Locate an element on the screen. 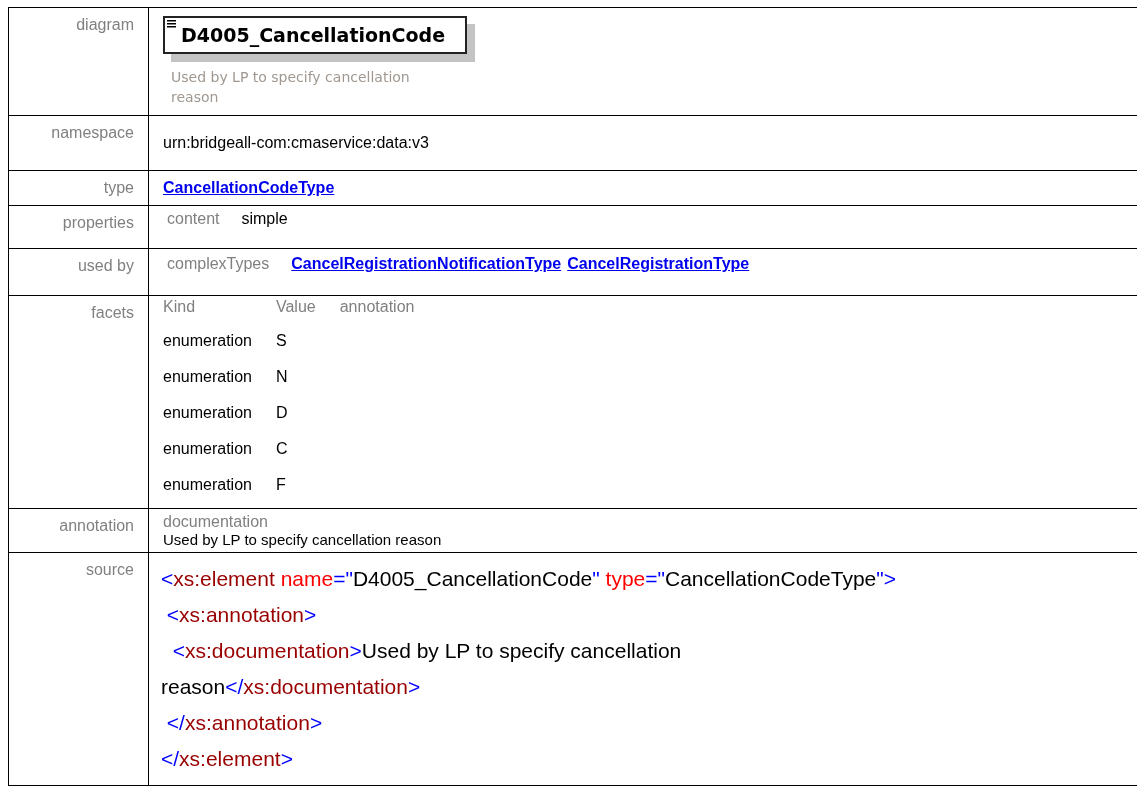  list-lines-icon is located at coordinates (171, 24).